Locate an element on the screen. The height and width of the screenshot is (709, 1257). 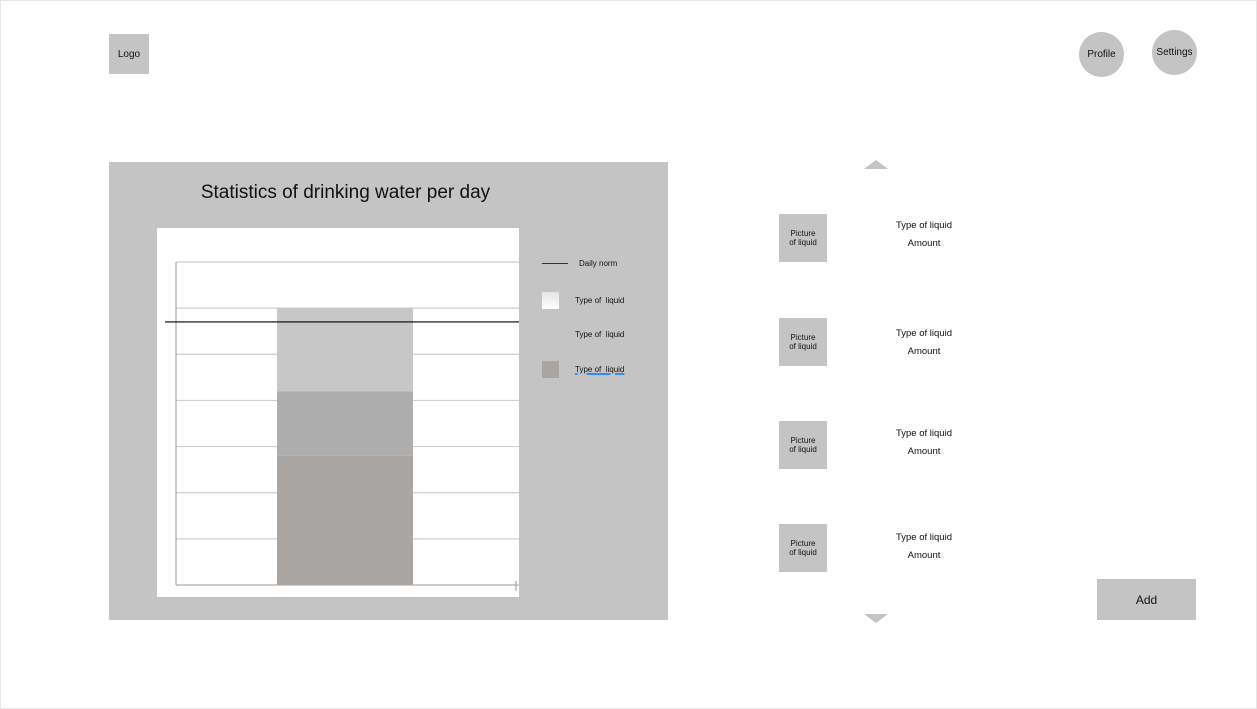
legend-item-daily-norm: Daily norm is located at coordinates (579, 263).